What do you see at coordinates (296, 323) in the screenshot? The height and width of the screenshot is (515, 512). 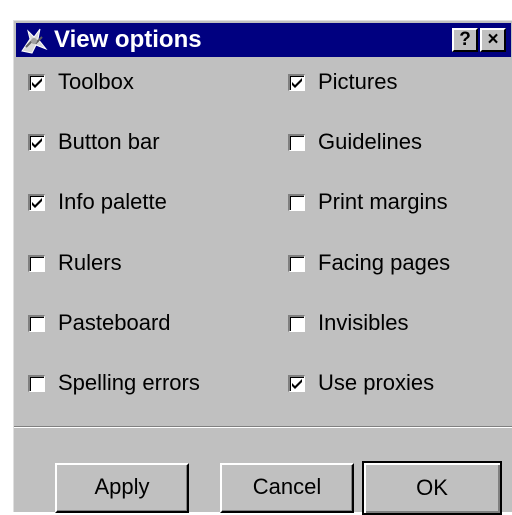 I see `invisibles-checkbox` at bounding box center [296, 323].